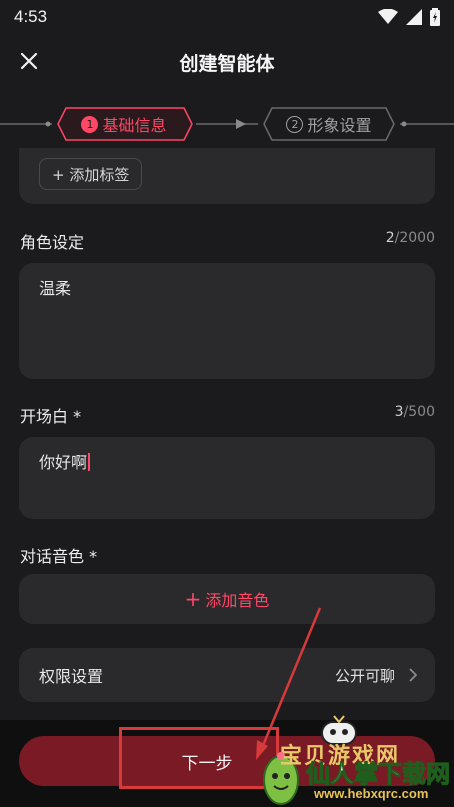  Describe the element at coordinates (435, 17) in the screenshot. I see `battery-icon` at that location.